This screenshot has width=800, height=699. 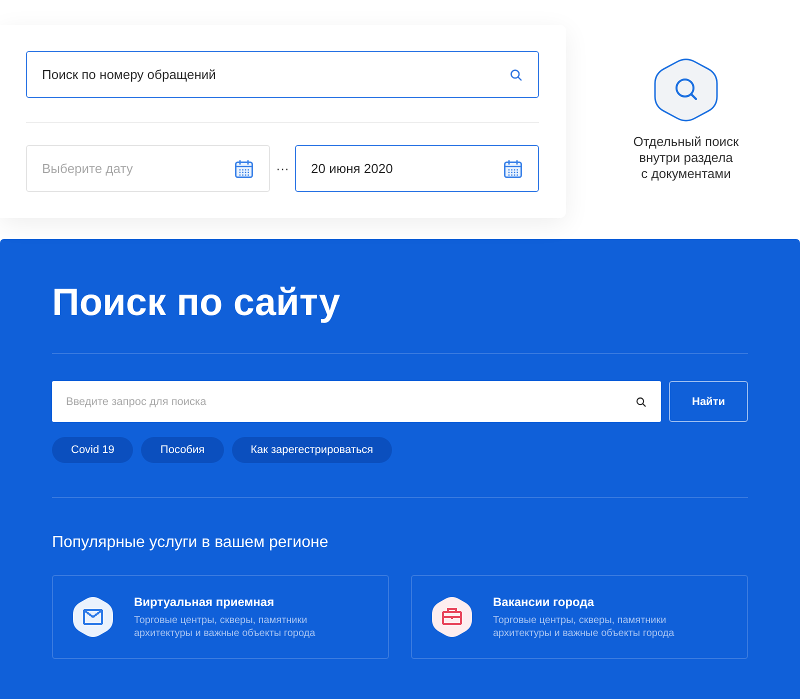 I want to click on section-heading: Популярные услуги в вашем регионе, so click(x=191, y=543).